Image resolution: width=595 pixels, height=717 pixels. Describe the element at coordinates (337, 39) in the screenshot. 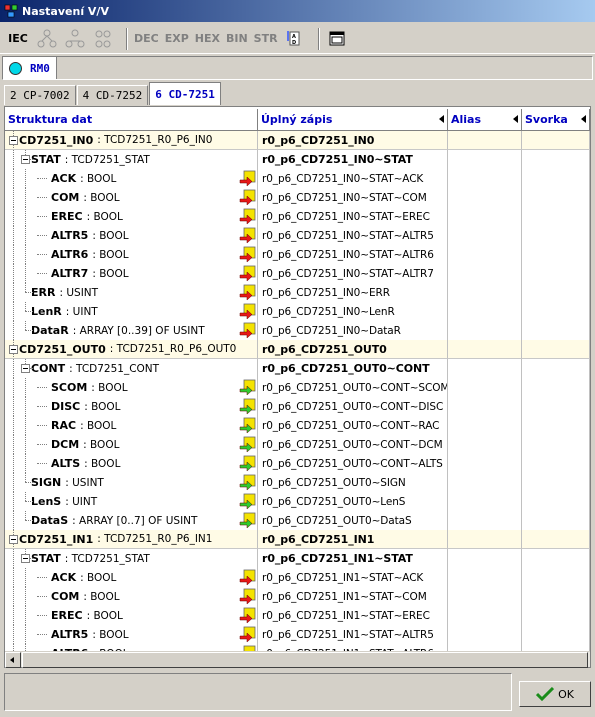

I see `window-icon` at that location.